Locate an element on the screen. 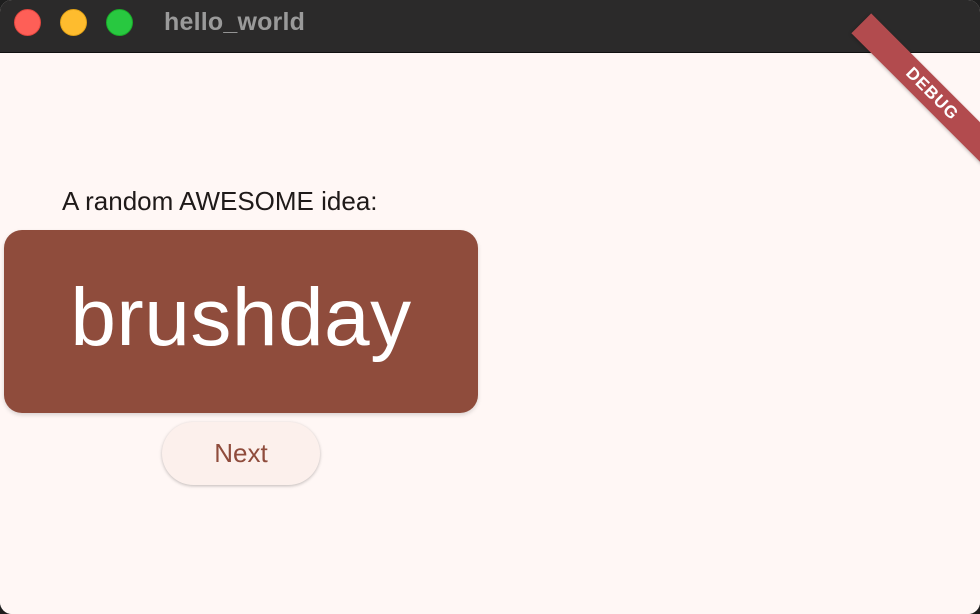 The width and height of the screenshot is (980, 614). title-bar: hello_world is located at coordinates (490, 26).